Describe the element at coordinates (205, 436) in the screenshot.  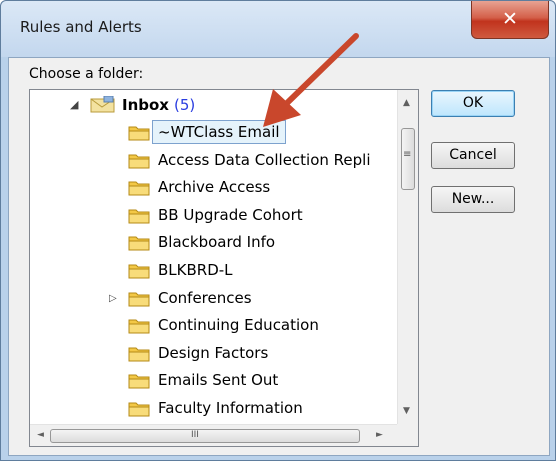
I see `horizontal-scroll-thumb: III` at that location.